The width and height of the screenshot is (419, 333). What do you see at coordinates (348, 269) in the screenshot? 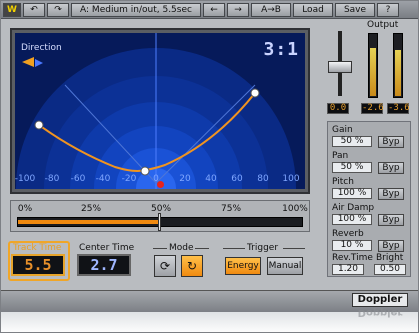
I see `rev-time-value: 1.20` at bounding box center [348, 269].